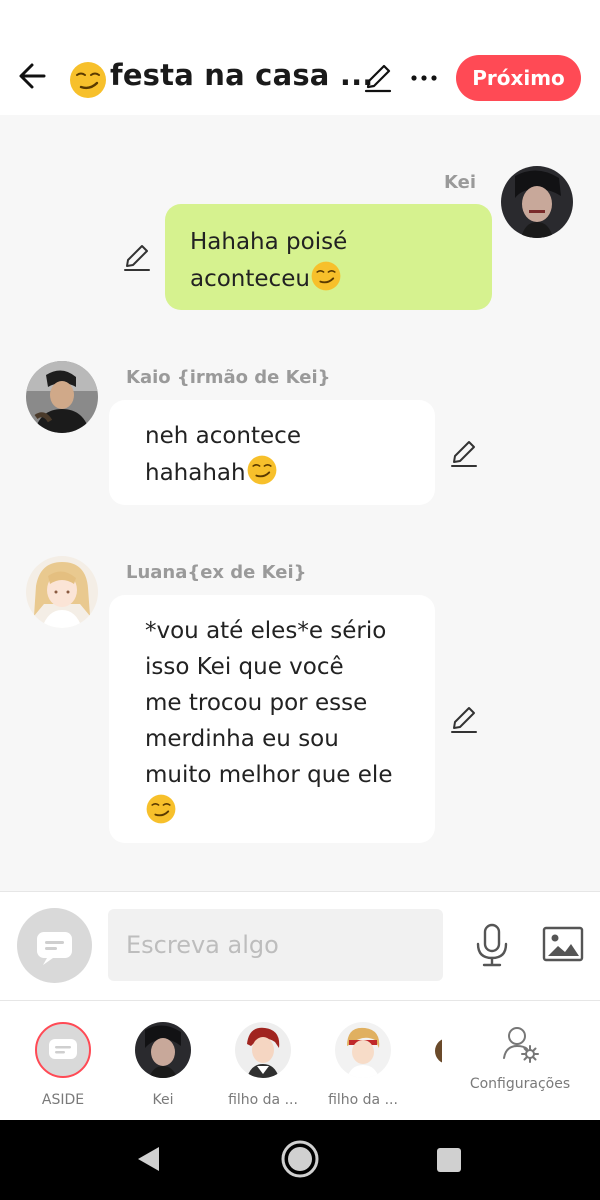 The width and height of the screenshot is (600, 1200). I want to click on sender-name: Kei, so click(460, 182).